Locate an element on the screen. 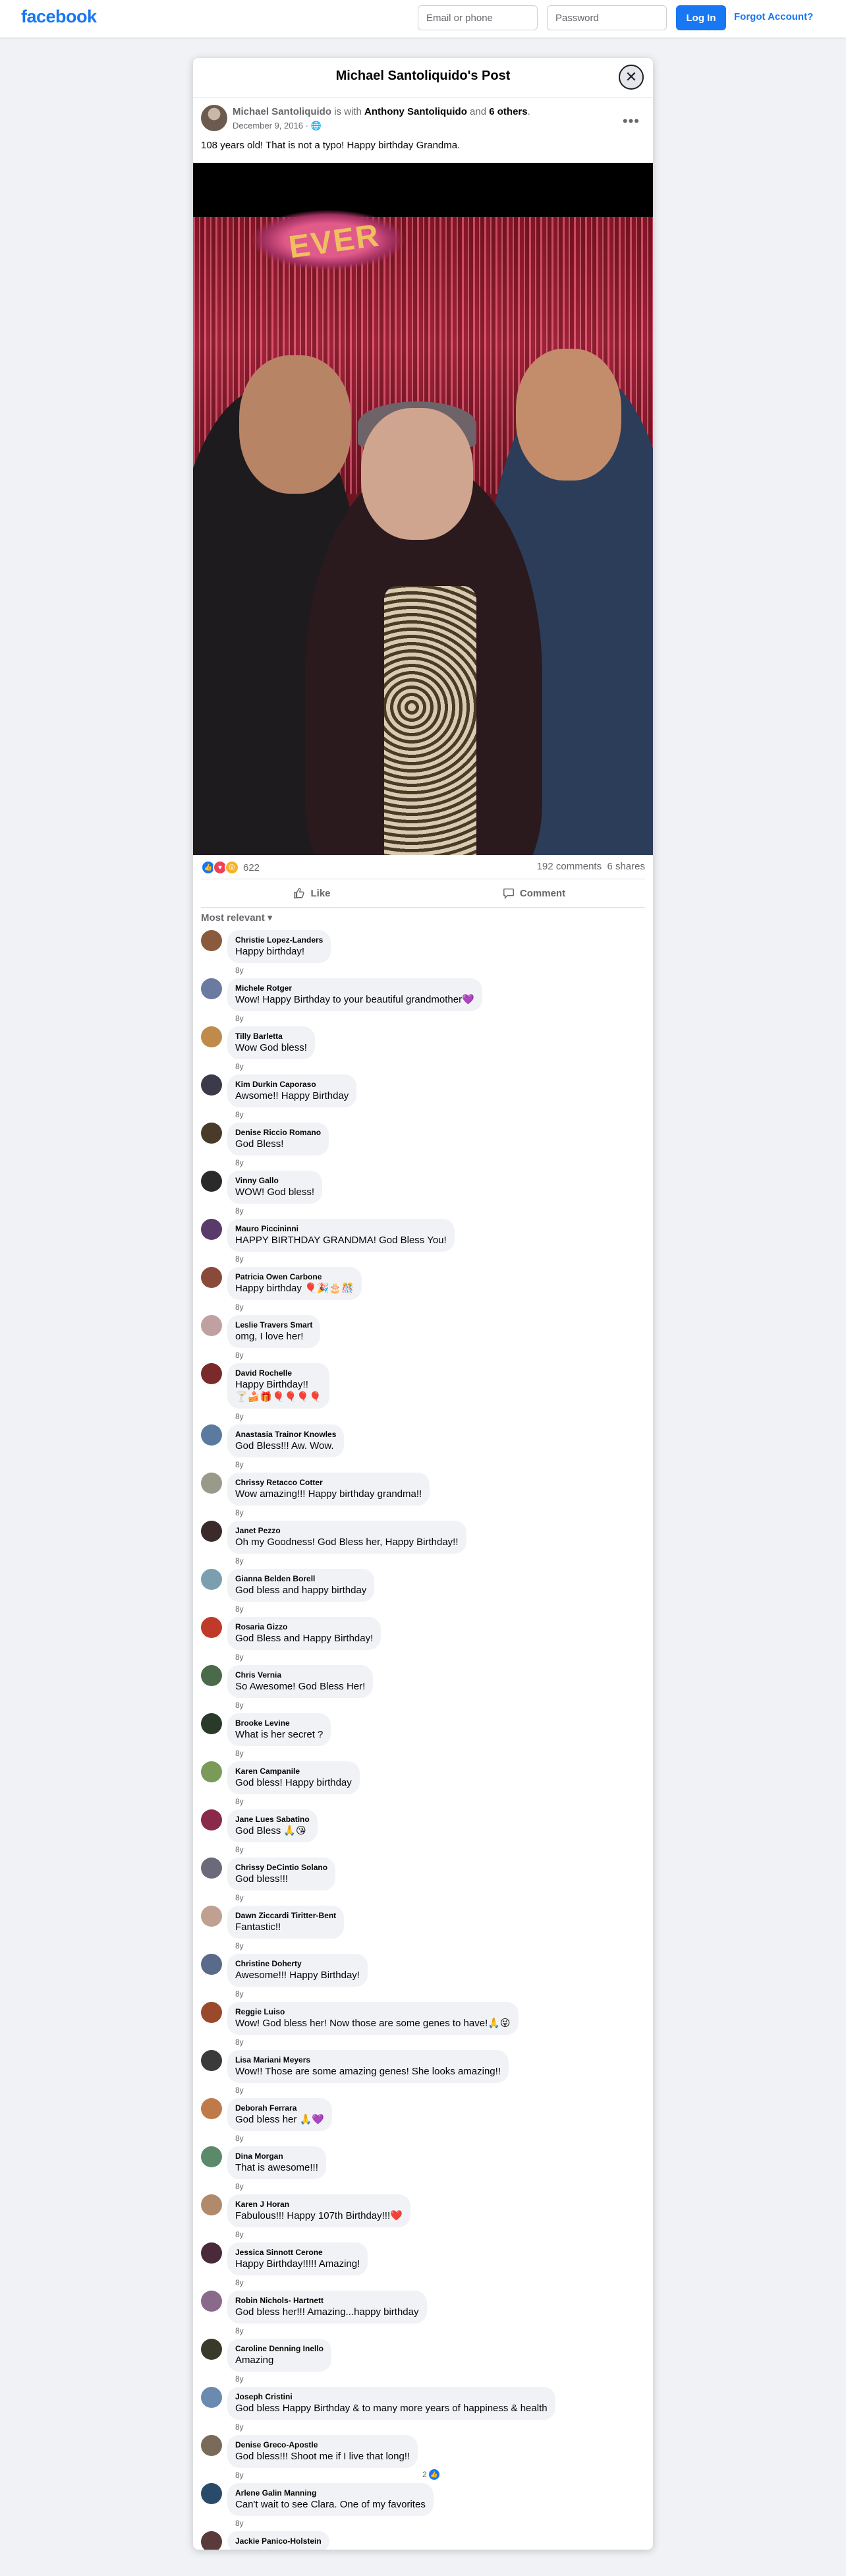  more-options-icon: ••• is located at coordinates (631, 121).